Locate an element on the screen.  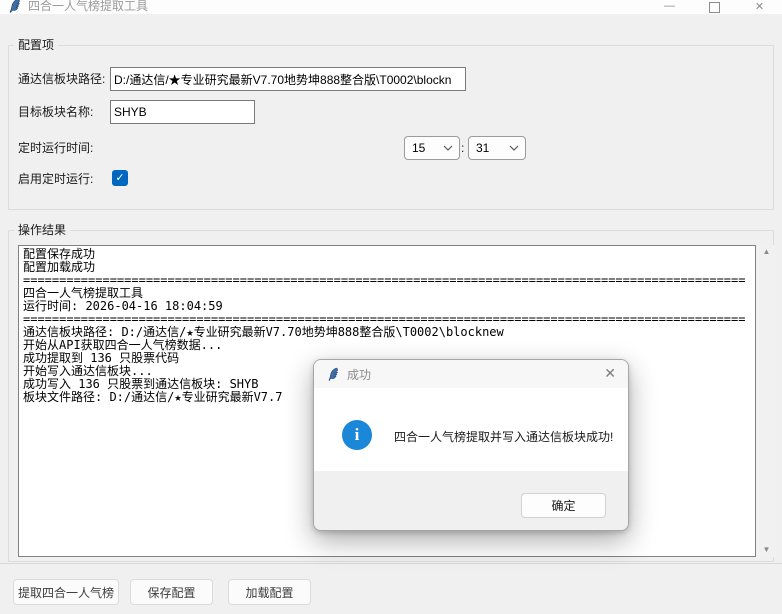
save-config-button: 保存配置 is located at coordinates (171, 592).